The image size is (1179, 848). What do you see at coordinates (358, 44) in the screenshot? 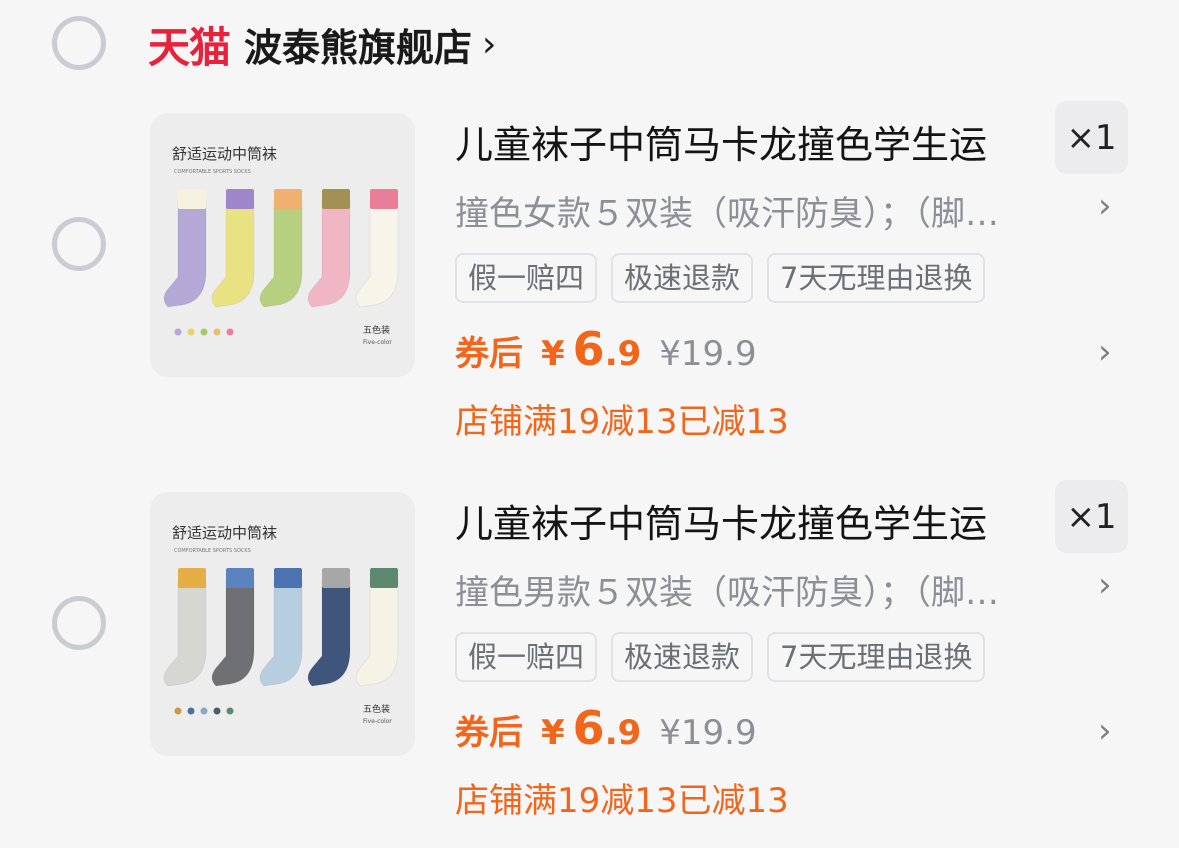
I see `shop-name: 波泰熊旗舰店` at bounding box center [358, 44].